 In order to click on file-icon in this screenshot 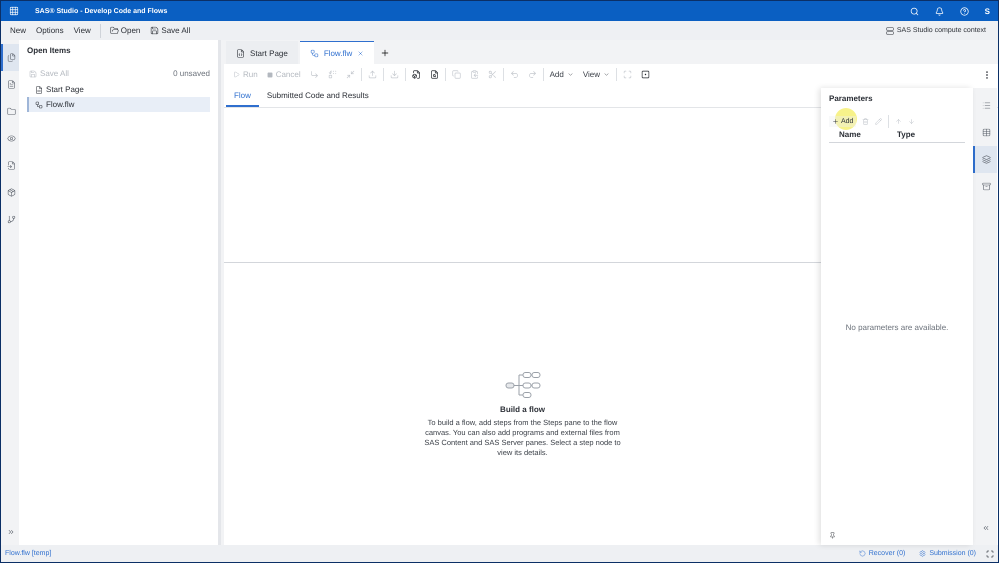, I will do `click(11, 165)`.